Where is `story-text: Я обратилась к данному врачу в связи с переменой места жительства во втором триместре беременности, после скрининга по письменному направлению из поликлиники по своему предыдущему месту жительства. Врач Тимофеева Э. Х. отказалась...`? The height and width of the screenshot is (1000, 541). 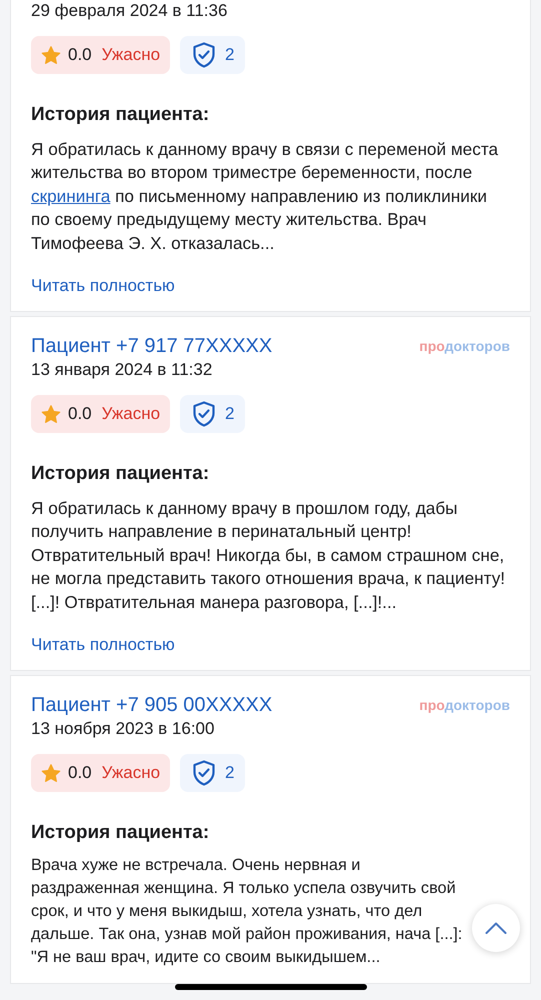 story-text: Я обратилась к данному врачу в связи с переменой места жительства во втором триместре беременности, после скрининга по письменному направлению из поликлиники по своему предыдущему месту жительства. Врач Тимофеева Э. Х. отказалась... is located at coordinates (265, 196).